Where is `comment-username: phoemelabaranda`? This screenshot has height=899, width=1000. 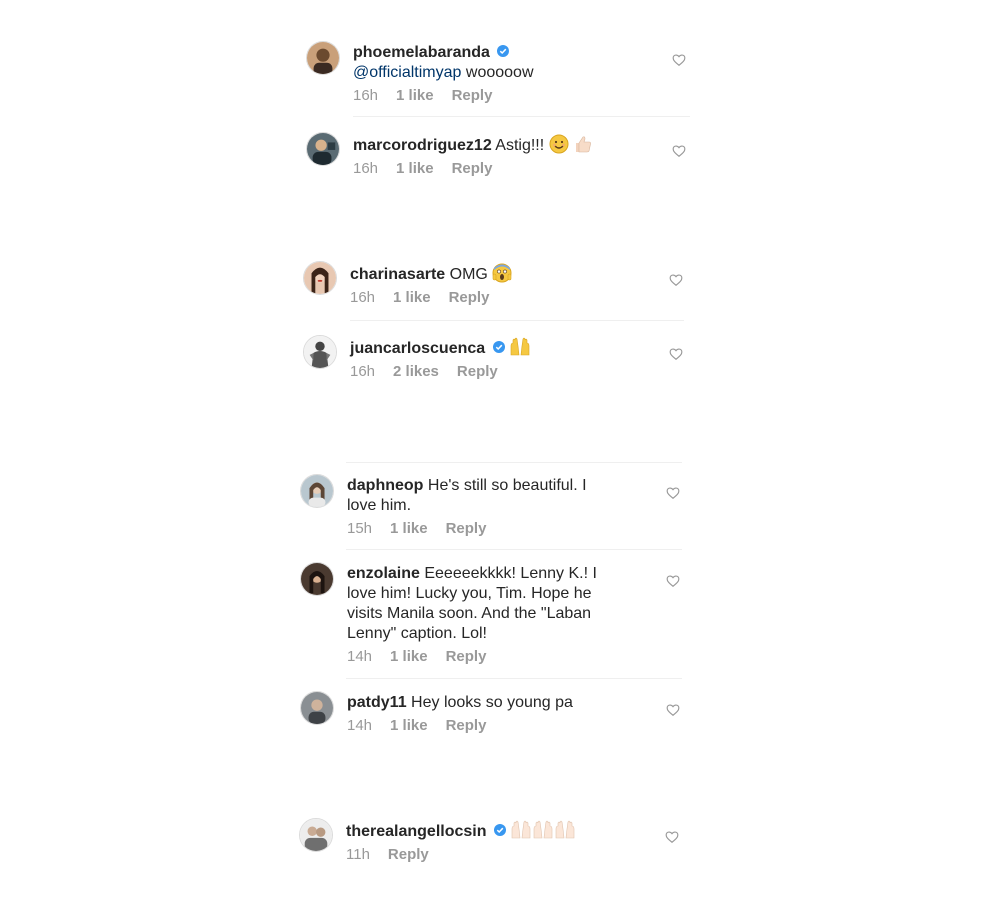 comment-username: phoemelabaranda is located at coordinates (421, 52).